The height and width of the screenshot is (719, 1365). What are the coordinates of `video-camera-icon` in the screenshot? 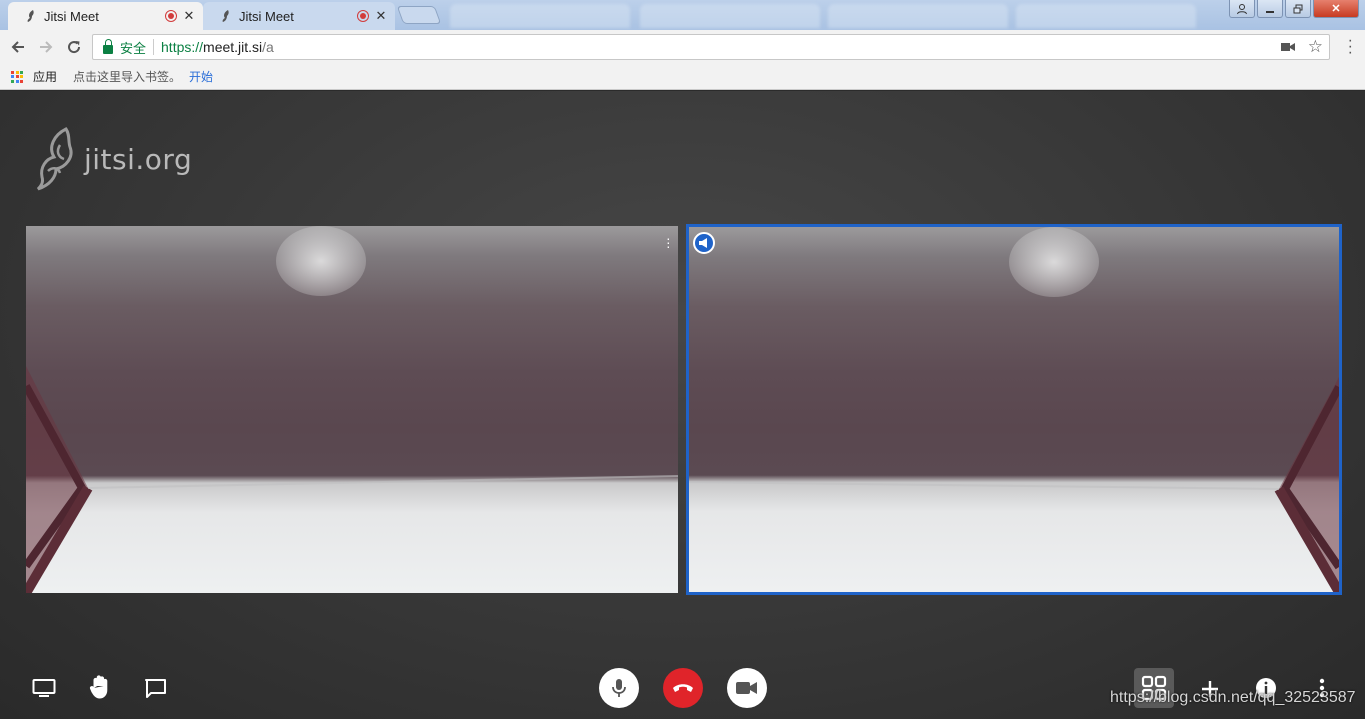 It's located at (746, 688).